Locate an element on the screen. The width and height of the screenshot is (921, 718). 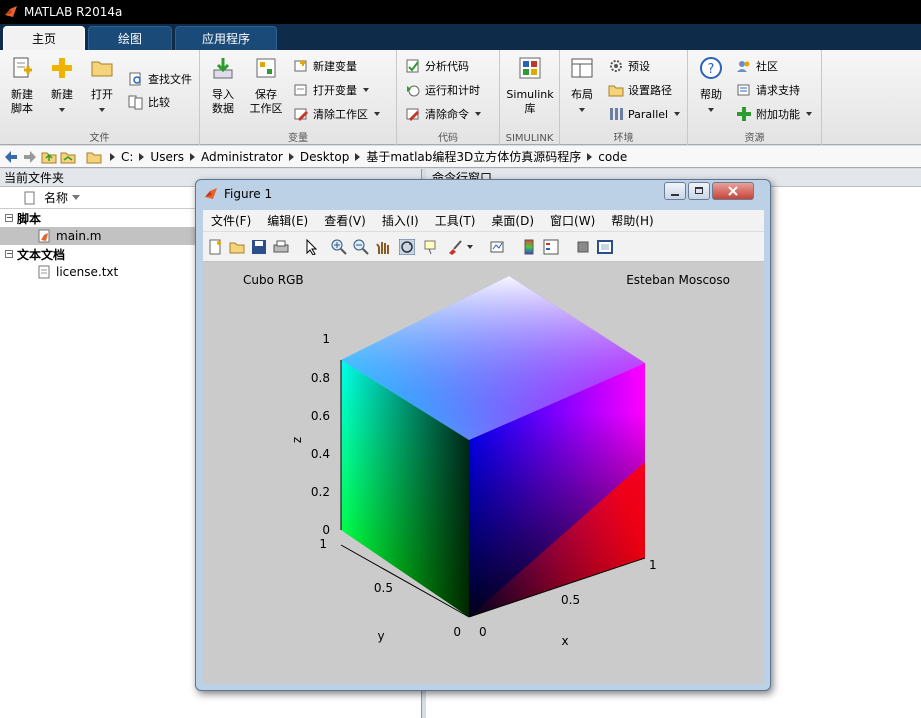
community-label: 社区 is located at coordinates (767, 66).